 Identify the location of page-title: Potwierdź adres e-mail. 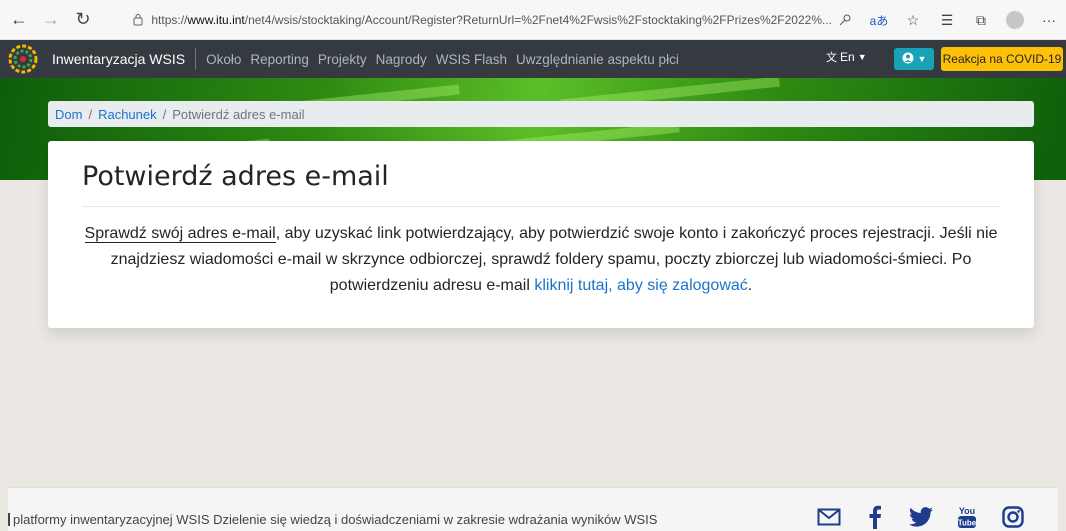
(235, 176).